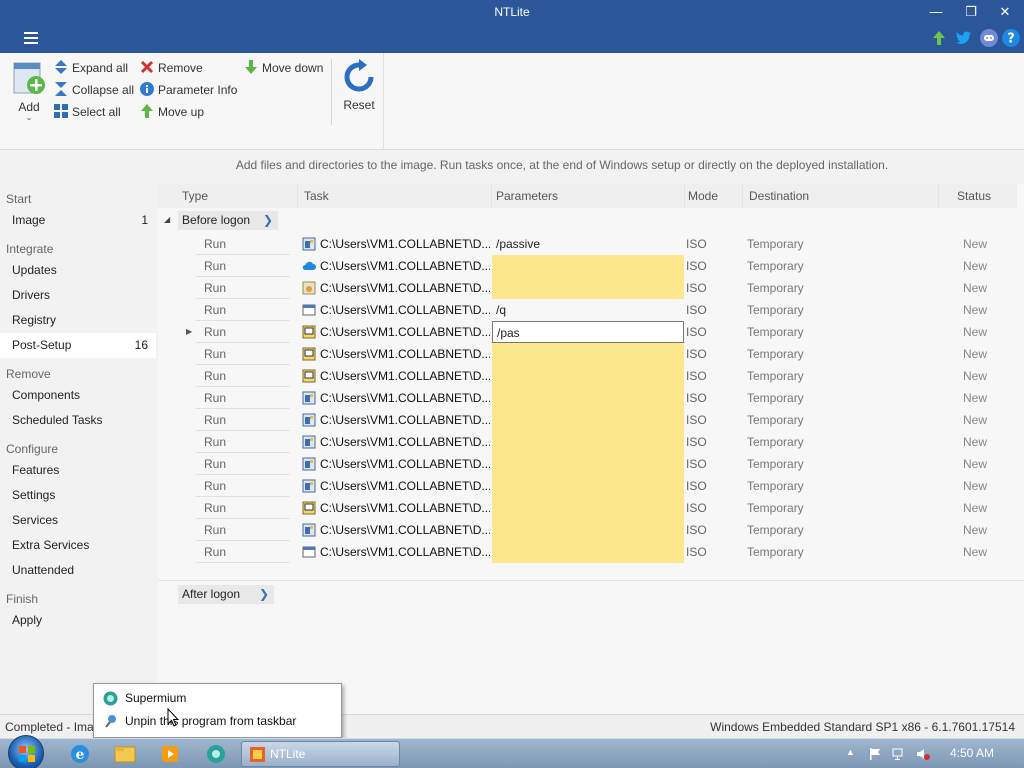  I want to click on expand-all-button: Expand all, so click(91, 68).